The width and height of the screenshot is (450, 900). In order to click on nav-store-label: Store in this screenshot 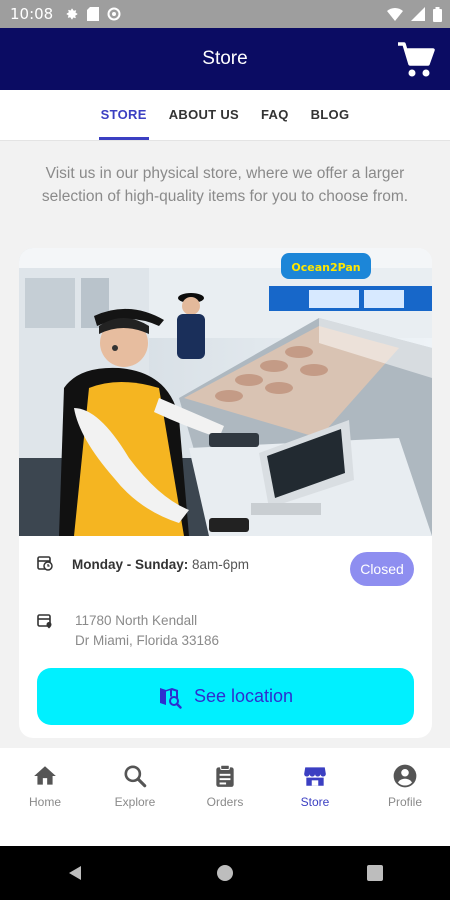, I will do `click(315, 802)`.